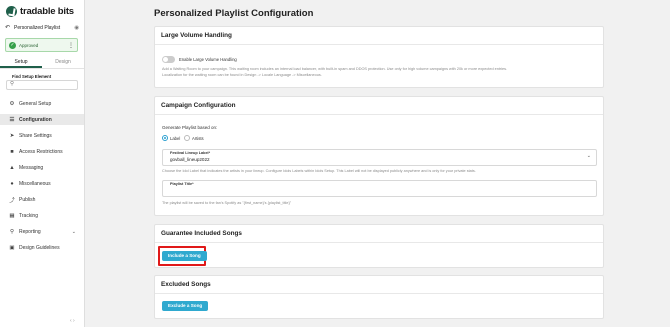 The height and width of the screenshot is (327, 670). I want to click on sidebar-item-tracking: ▦ Tracking, so click(42, 215).